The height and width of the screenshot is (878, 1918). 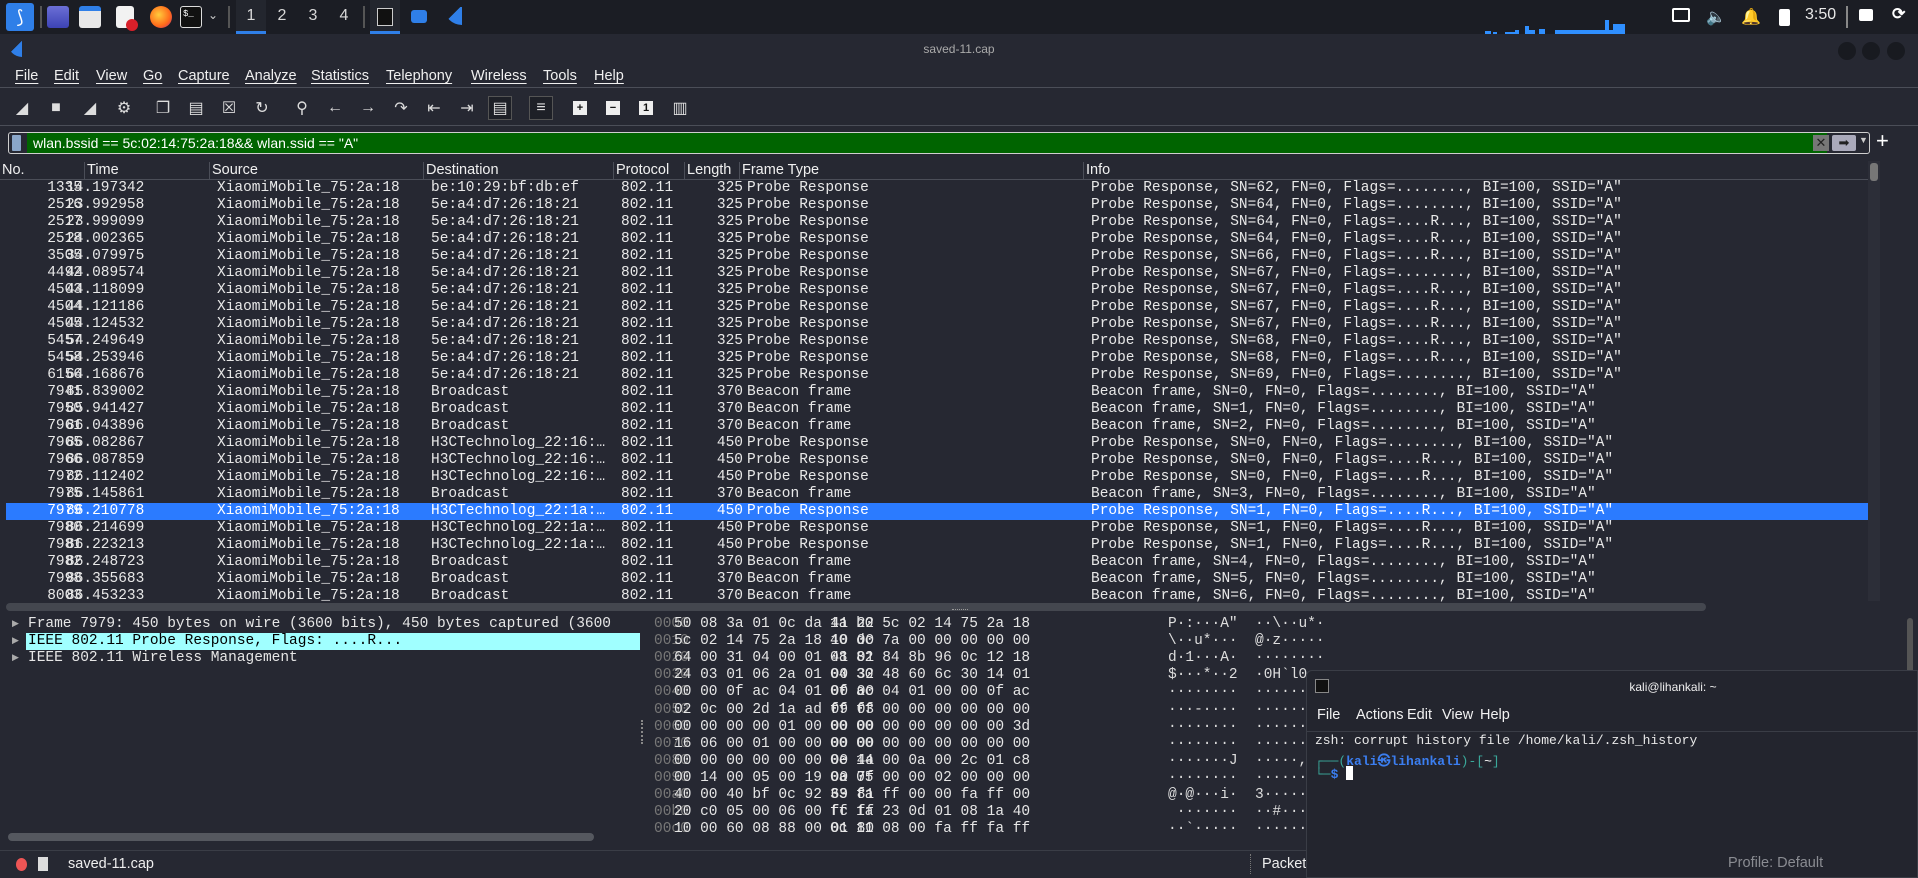 What do you see at coordinates (1898, 14) in the screenshot?
I see `logout-icon: ⟳` at bounding box center [1898, 14].